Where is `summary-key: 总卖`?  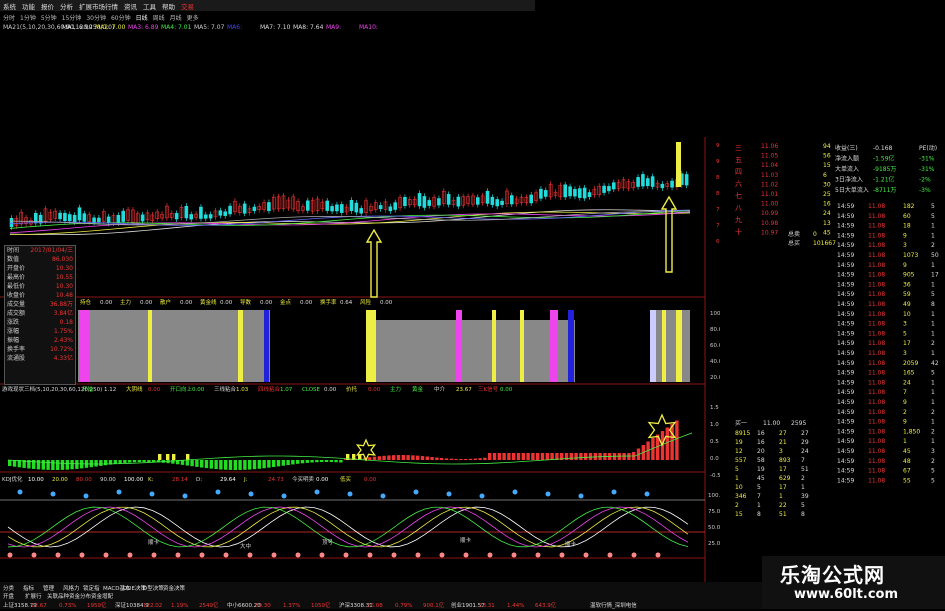 summary-key: 总卖 is located at coordinates (794, 234).